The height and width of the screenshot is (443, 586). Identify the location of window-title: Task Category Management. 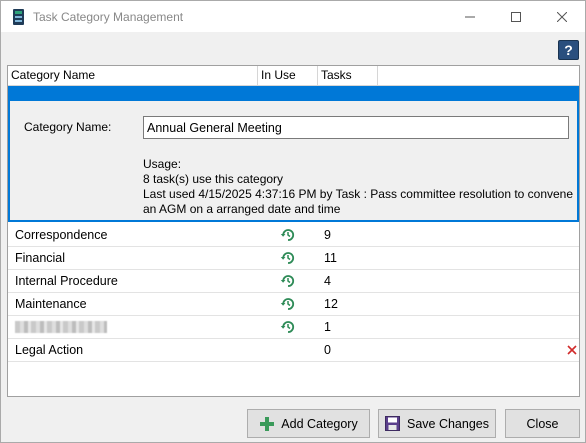
(108, 16).